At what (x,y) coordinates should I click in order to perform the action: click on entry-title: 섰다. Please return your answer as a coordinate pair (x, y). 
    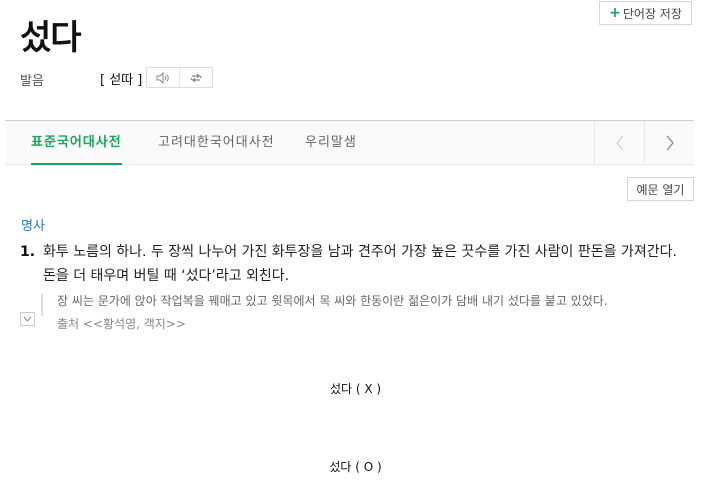
    Looking at the image, I should click on (51, 38).